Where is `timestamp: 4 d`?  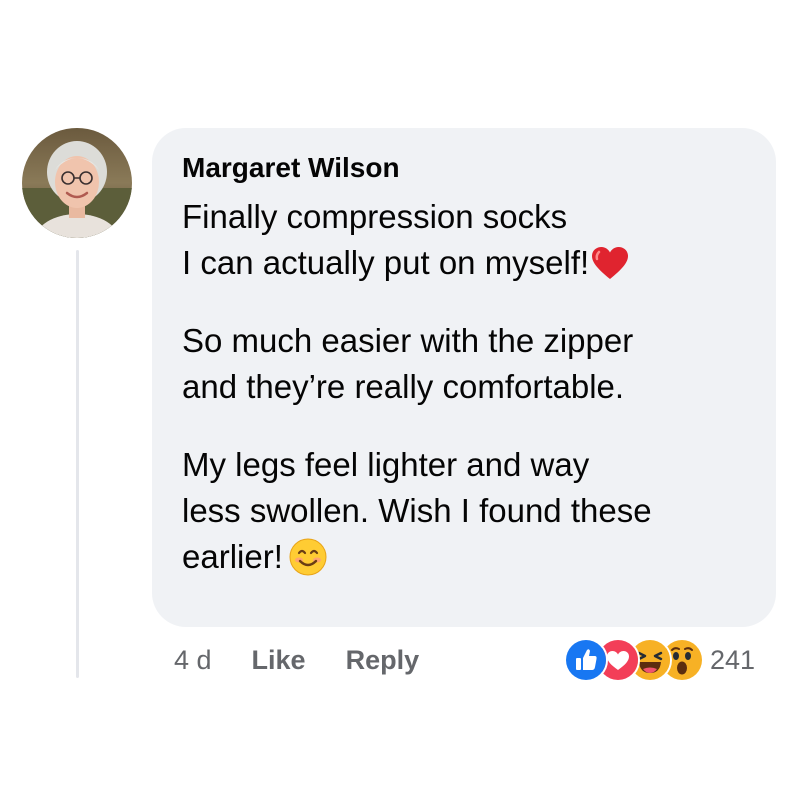
timestamp: 4 d is located at coordinates (193, 660).